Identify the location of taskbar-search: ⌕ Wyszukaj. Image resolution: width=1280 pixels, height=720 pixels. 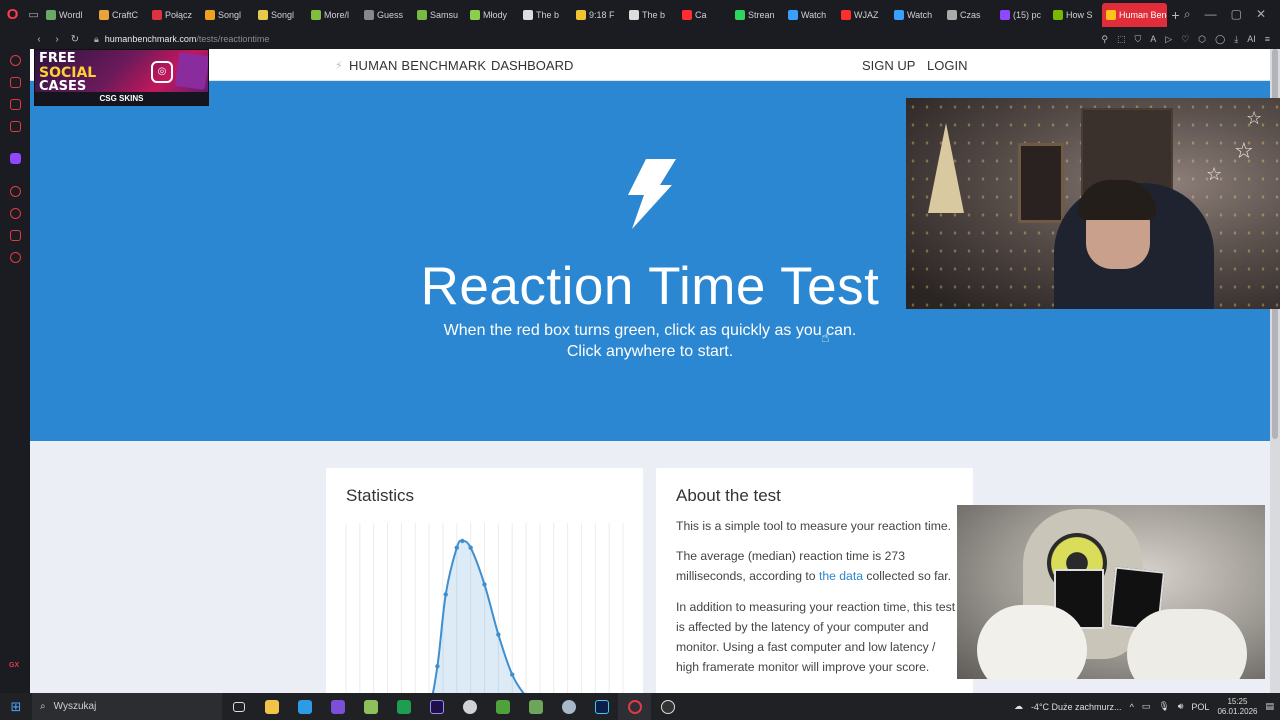
(127, 706).